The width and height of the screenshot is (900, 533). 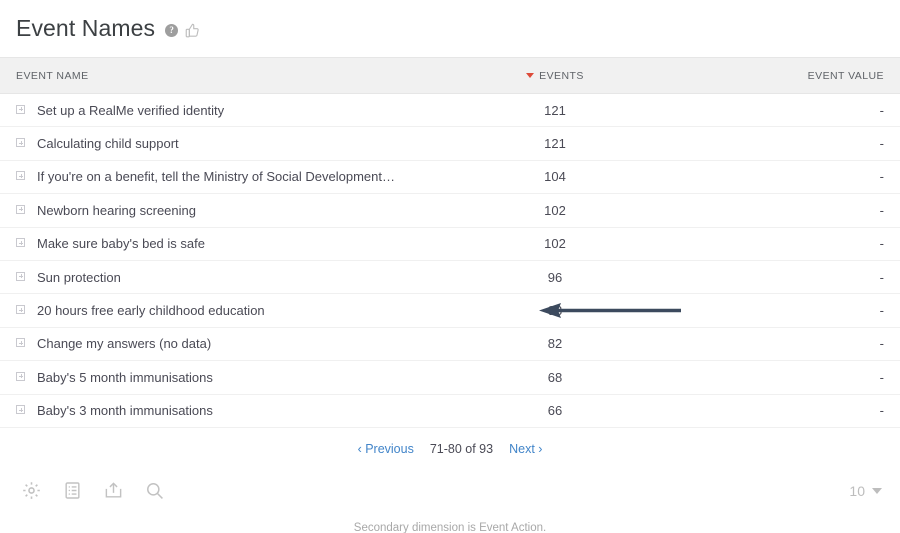 What do you see at coordinates (154, 490) in the screenshot?
I see `search-icon` at bounding box center [154, 490].